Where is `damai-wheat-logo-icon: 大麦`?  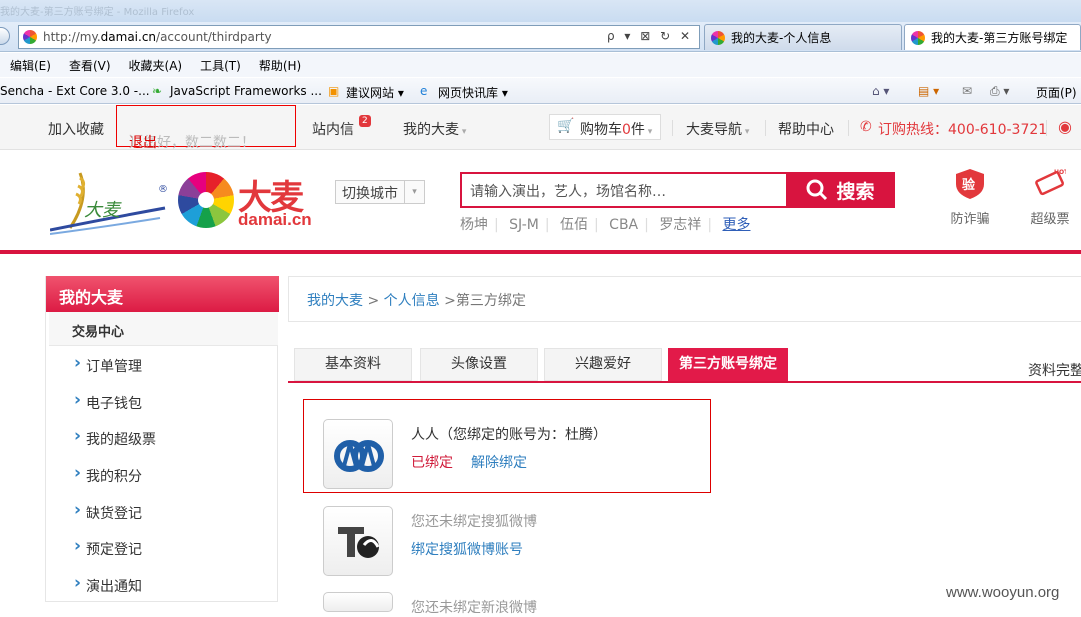
damai-wheat-logo-icon: 大麦 is located at coordinates (110, 203).